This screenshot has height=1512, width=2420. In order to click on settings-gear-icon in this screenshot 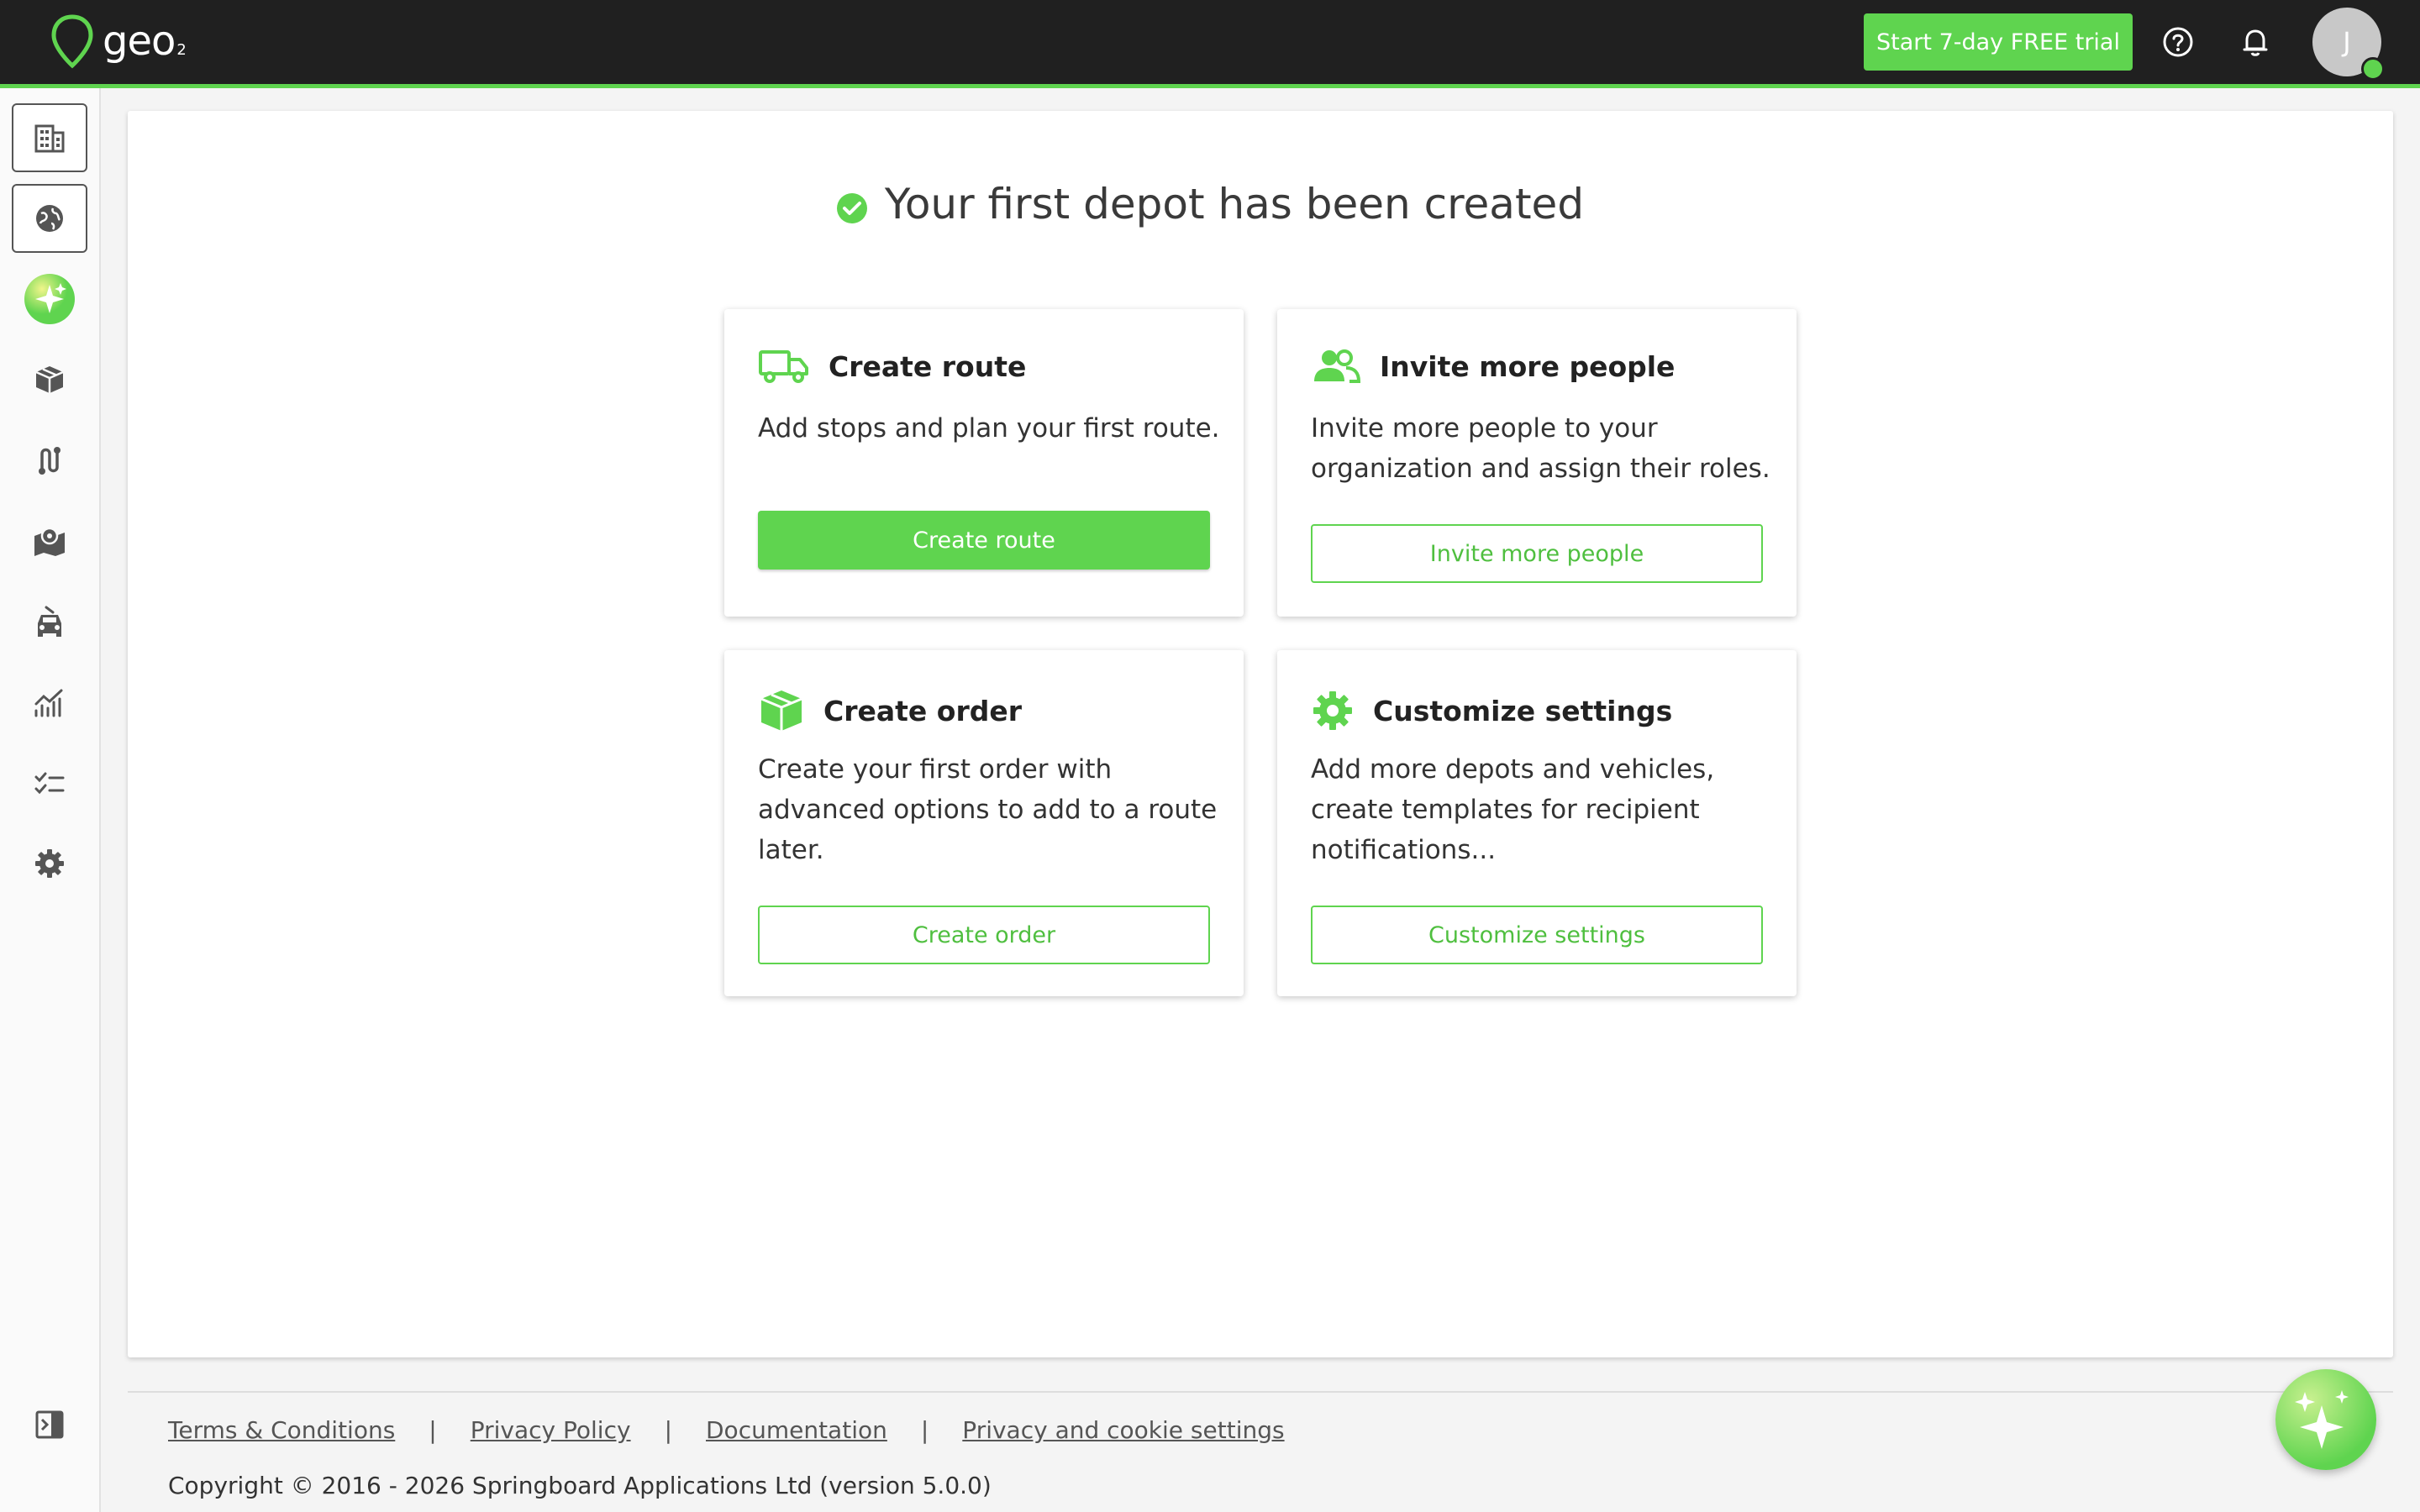, I will do `click(50, 863)`.